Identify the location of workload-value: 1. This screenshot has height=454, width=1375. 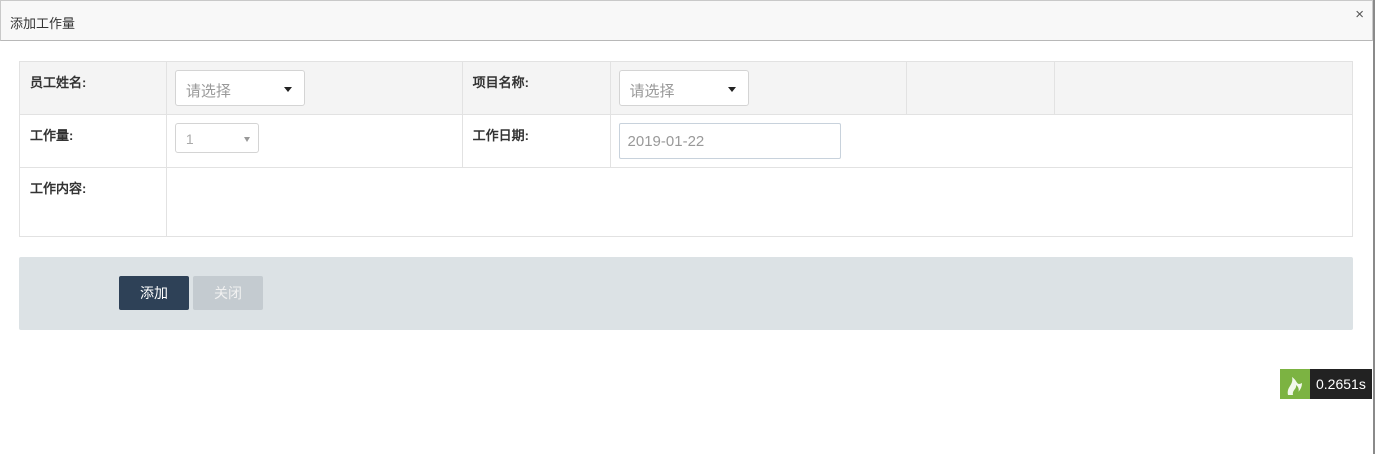
(189, 139).